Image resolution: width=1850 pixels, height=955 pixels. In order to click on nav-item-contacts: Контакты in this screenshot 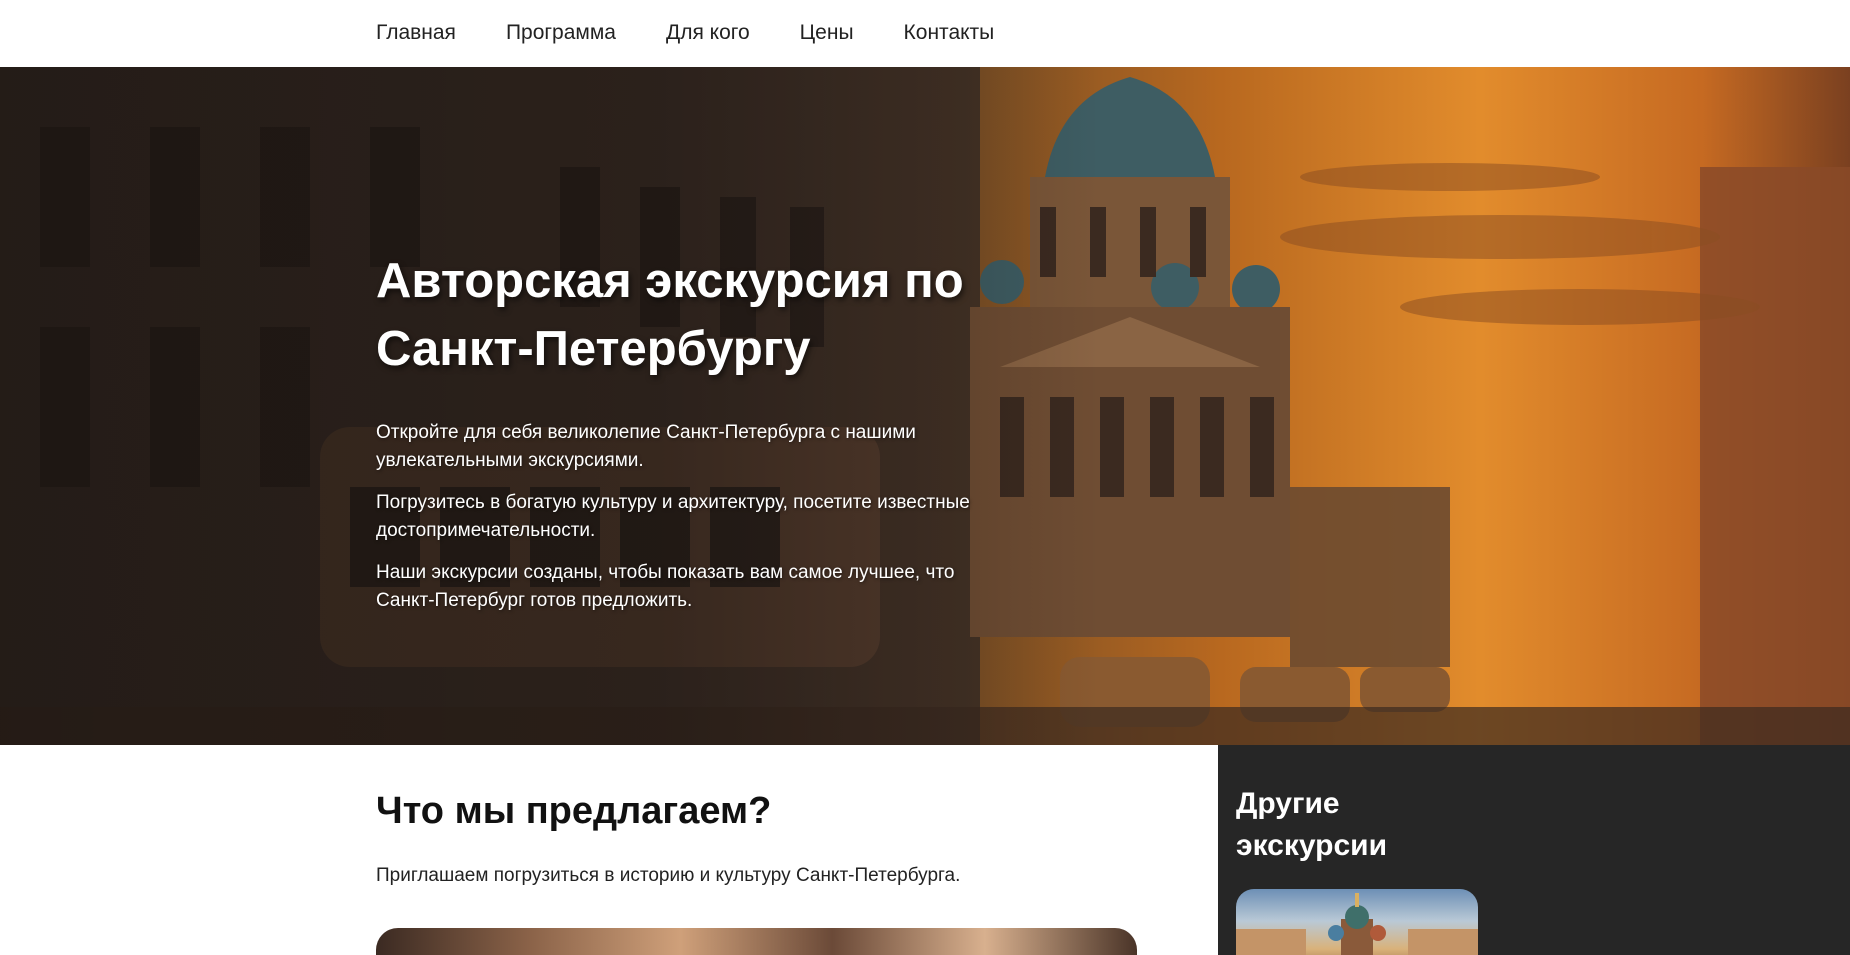, I will do `click(949, 33)`.